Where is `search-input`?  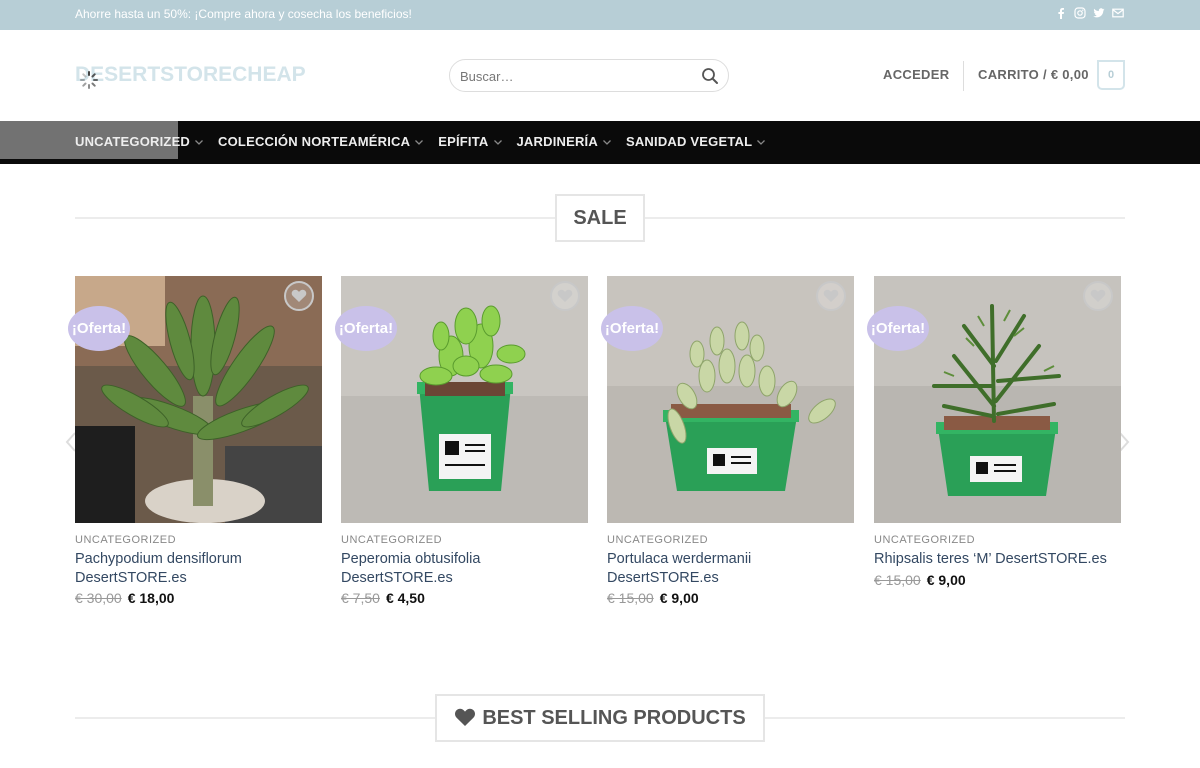 search-input is located at coordinates (570, 76).